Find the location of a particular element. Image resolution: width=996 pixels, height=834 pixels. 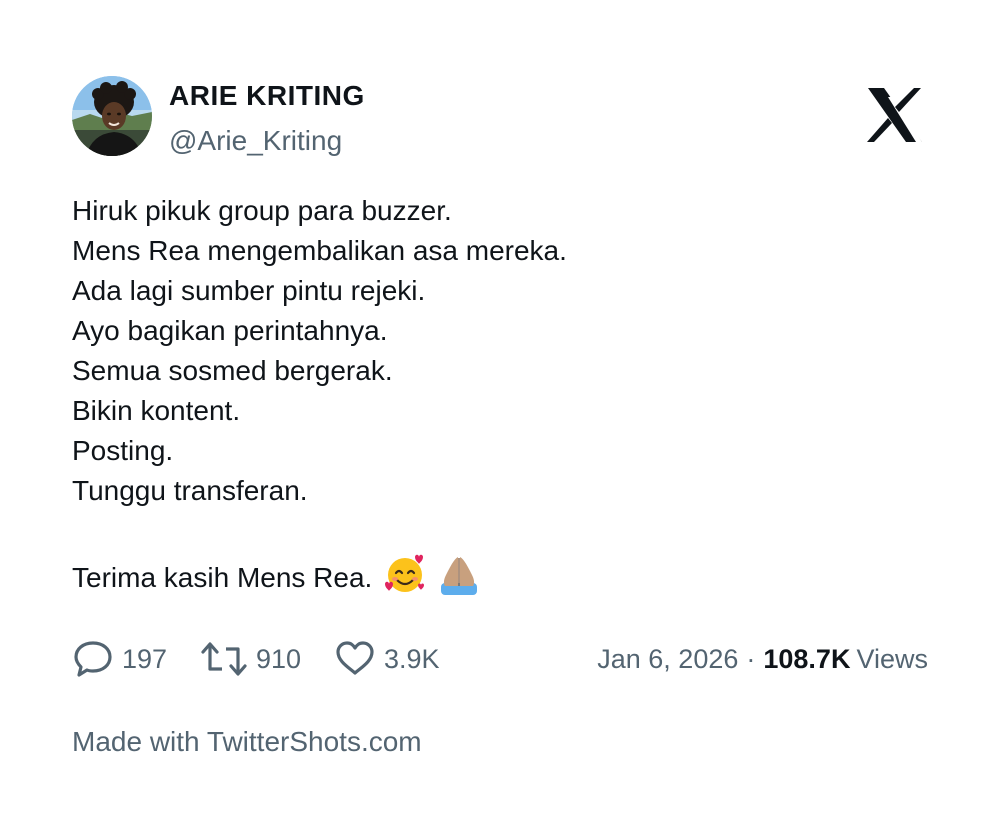

tweet-line: Posting. is located at coordinates (123, 450).